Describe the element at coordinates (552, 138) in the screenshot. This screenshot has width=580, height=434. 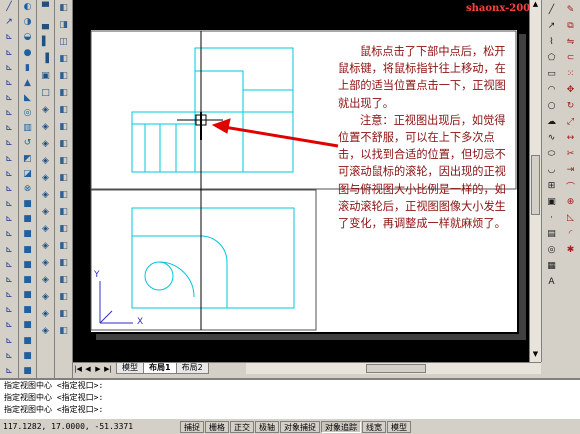
I see `spline-icon: ∿` at that location.